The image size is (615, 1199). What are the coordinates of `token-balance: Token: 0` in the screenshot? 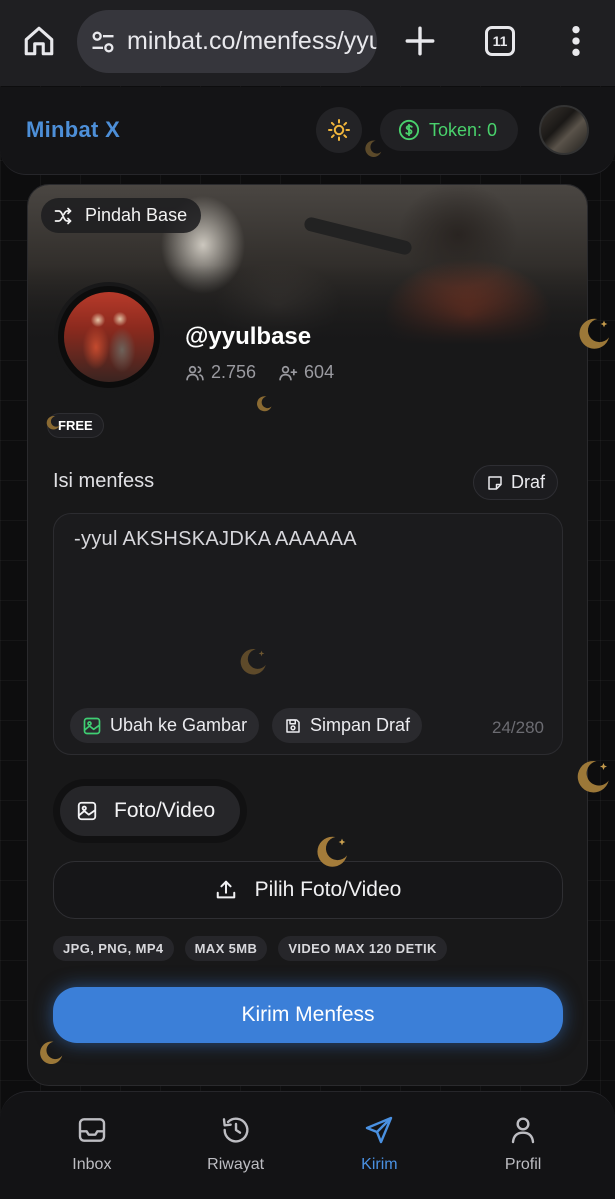 It's located at (449, 130).